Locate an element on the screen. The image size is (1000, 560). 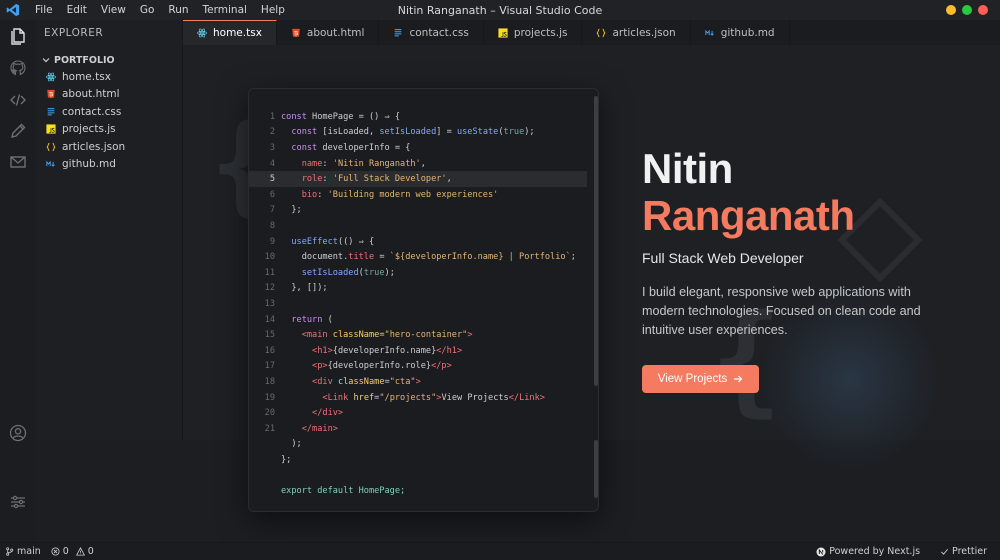
code-line: 20 </div> is located at coordinates (423, 413).